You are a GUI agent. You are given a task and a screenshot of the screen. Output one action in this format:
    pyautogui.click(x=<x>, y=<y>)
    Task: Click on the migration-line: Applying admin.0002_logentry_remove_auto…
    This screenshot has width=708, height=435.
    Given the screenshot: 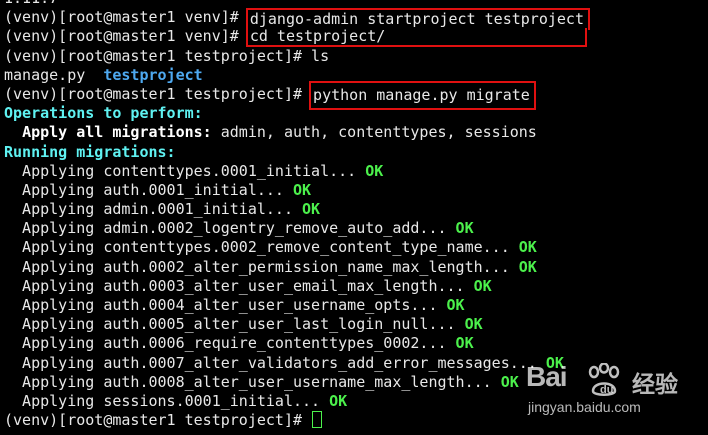 What is the action you would take?
    pyautogui.click(x=239, y=228)
    